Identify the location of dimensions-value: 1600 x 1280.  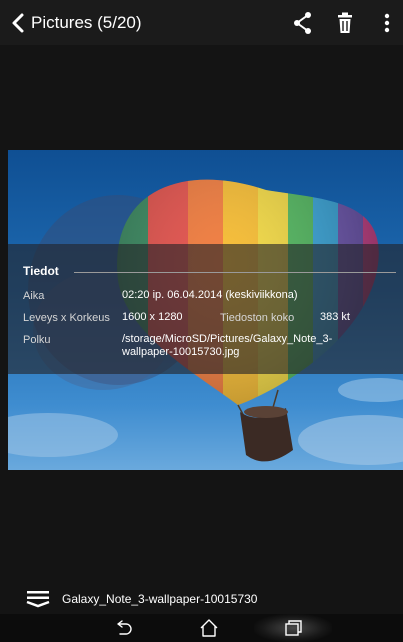
(152, 317).